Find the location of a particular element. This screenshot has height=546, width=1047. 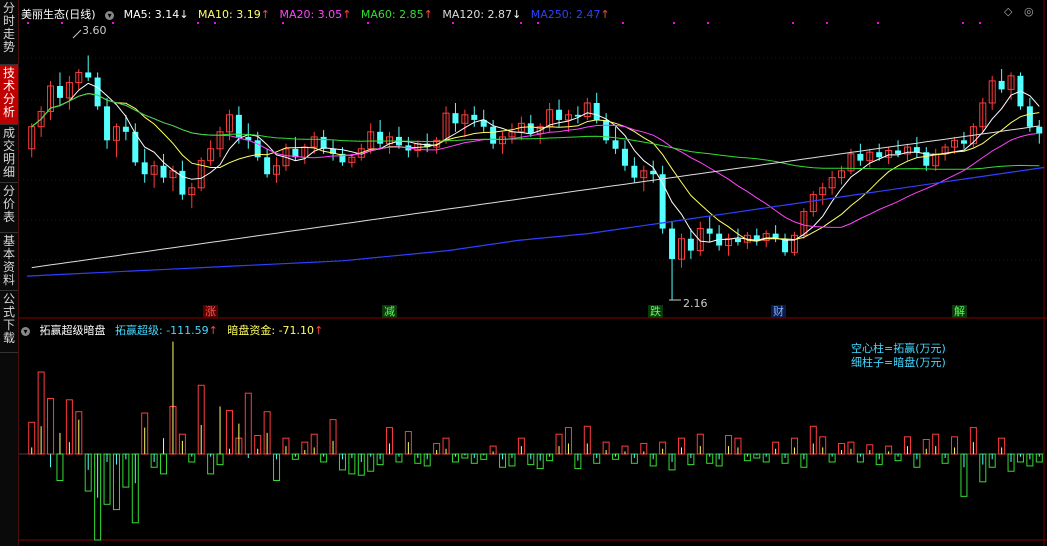

indicator-legend: ▾ 拓赢超级暗盘 拓赢超级: -111.59↑ 暗盘资金: -71.10↑ is located at coordinates (175, 330).